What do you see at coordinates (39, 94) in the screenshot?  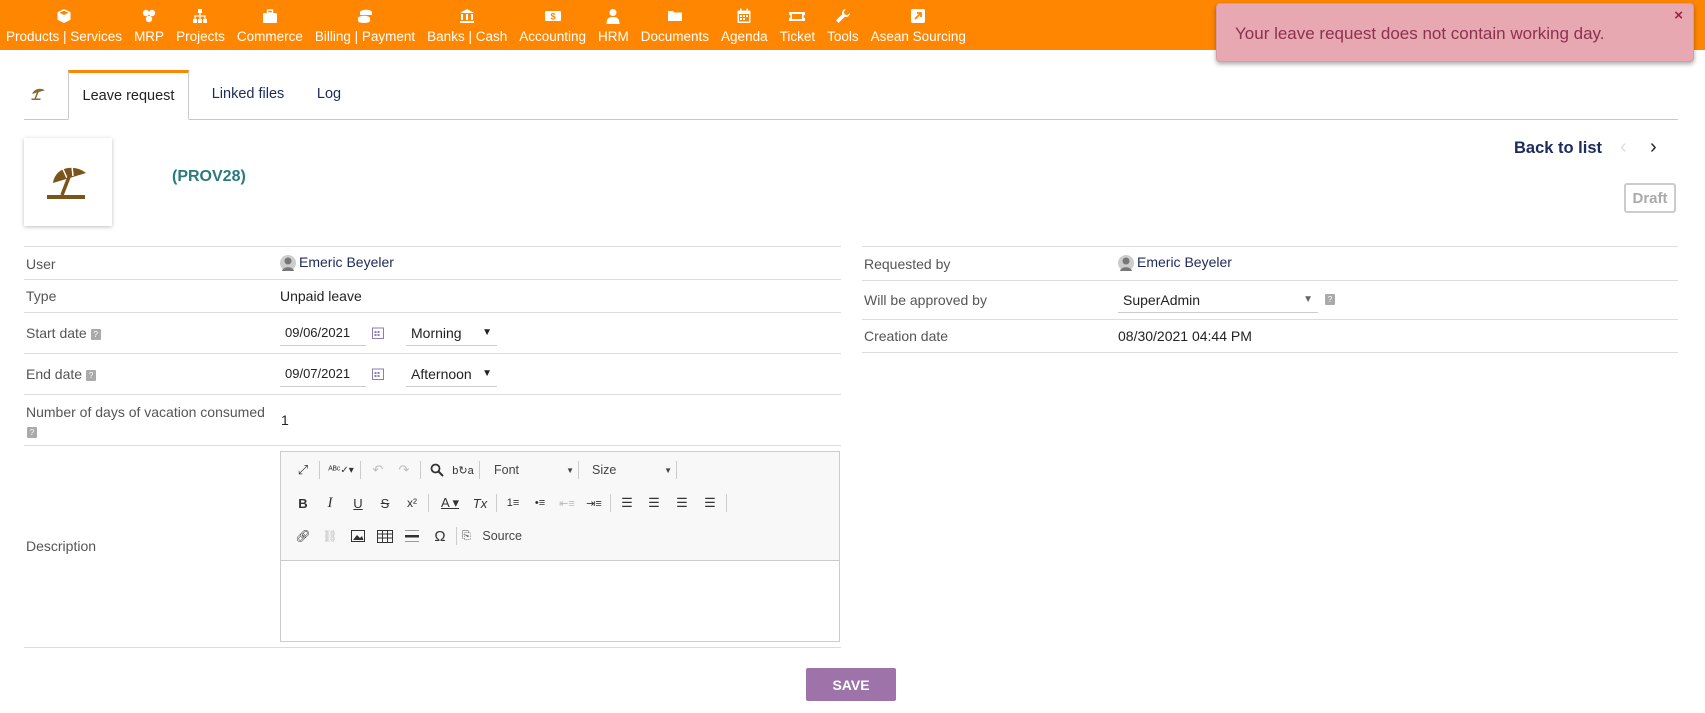 I see `tab-leave-icon` at bounding box center [39, 94].